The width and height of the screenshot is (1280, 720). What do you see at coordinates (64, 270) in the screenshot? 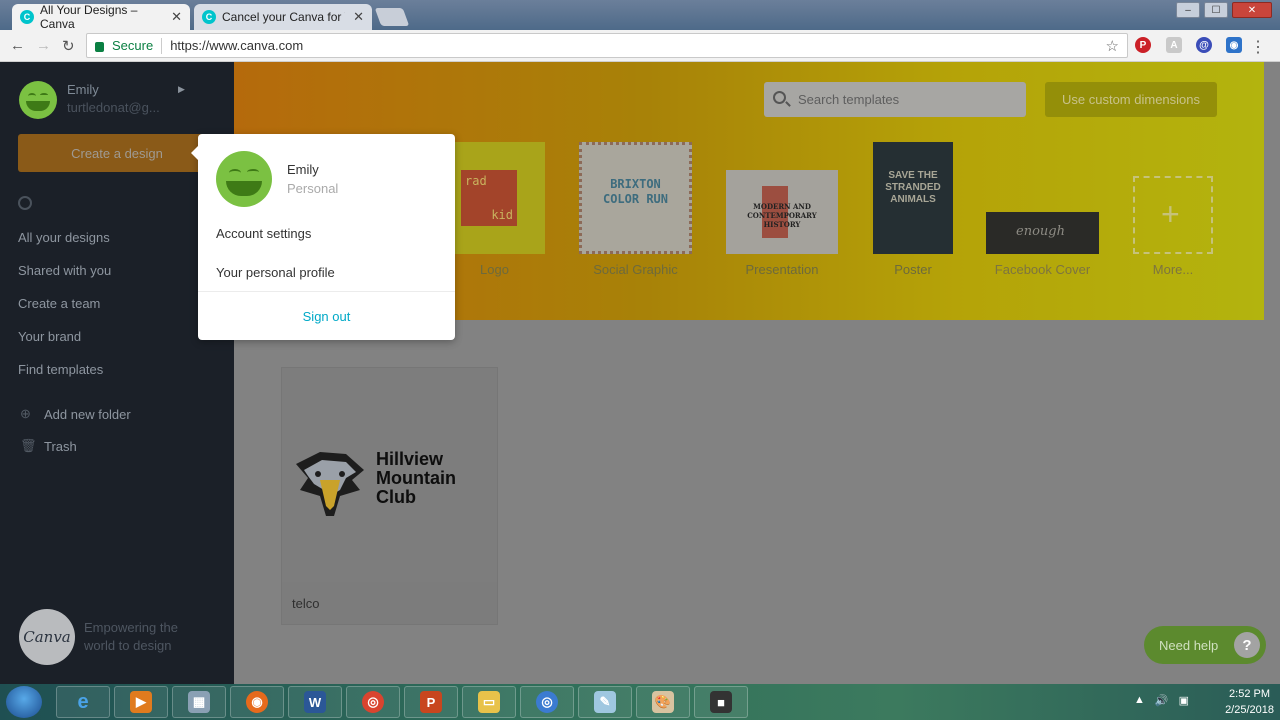
I see `sidebar-item-shared: Shared with you` at bounding box center [64, 270].